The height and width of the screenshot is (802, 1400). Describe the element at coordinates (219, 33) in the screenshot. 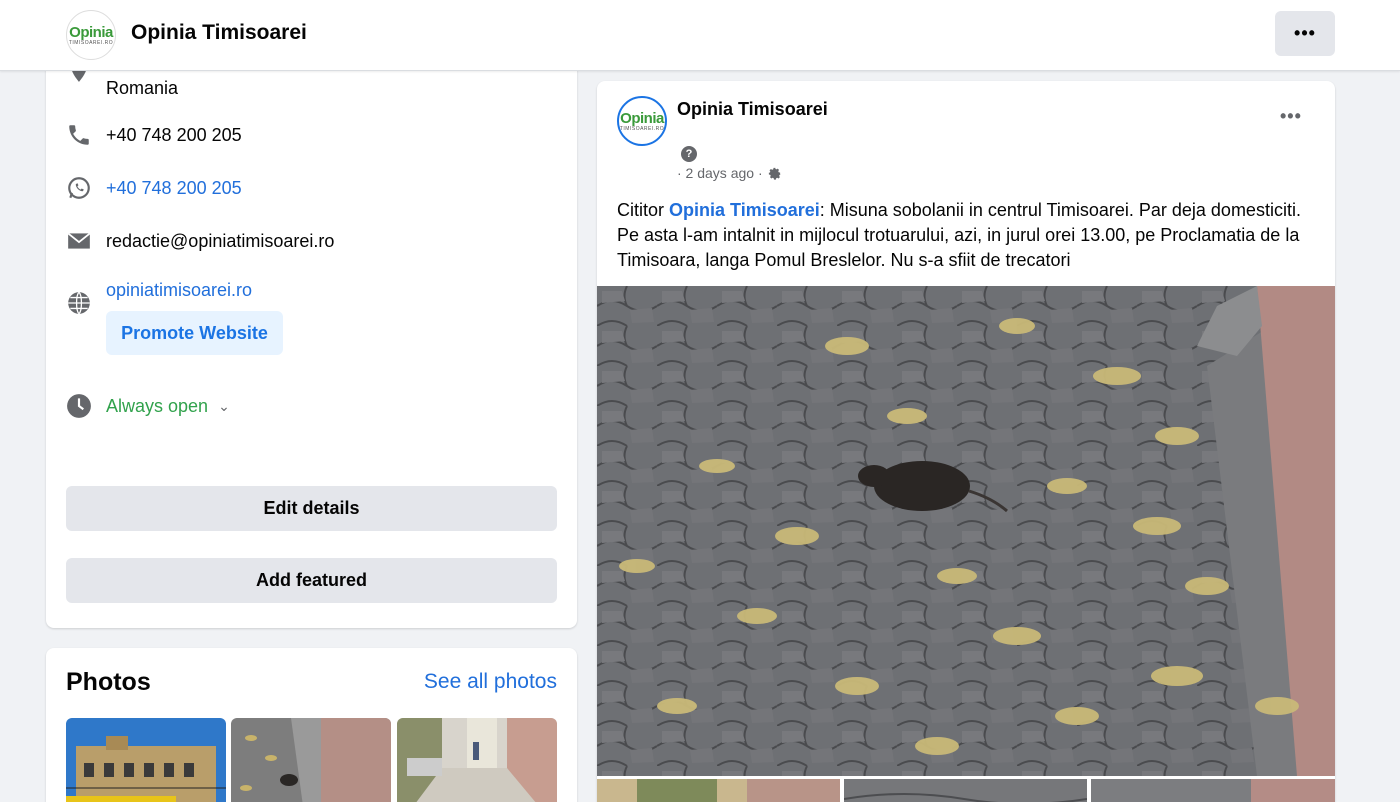

I see `page-title: Opinia Timisoarei` at that location.